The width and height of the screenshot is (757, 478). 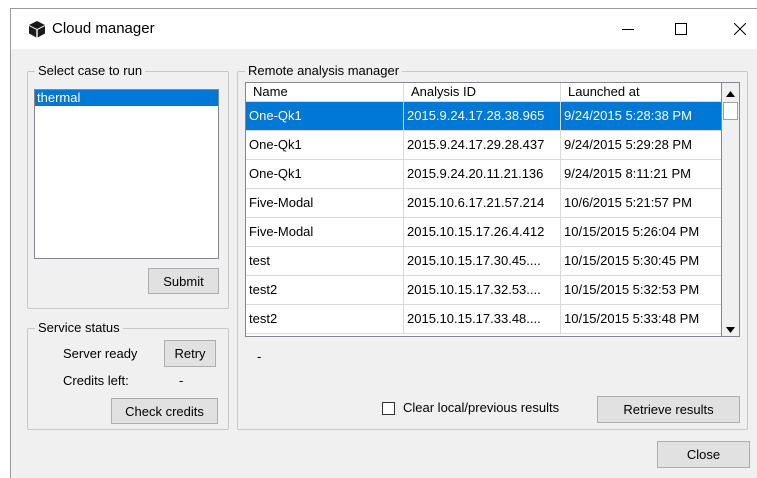 I want to click on scroll-up-button, so click(x=730, y=92).